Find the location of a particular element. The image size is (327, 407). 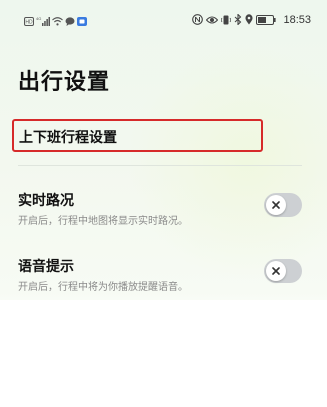

nfc-icon is located at coordinates (198, 19).